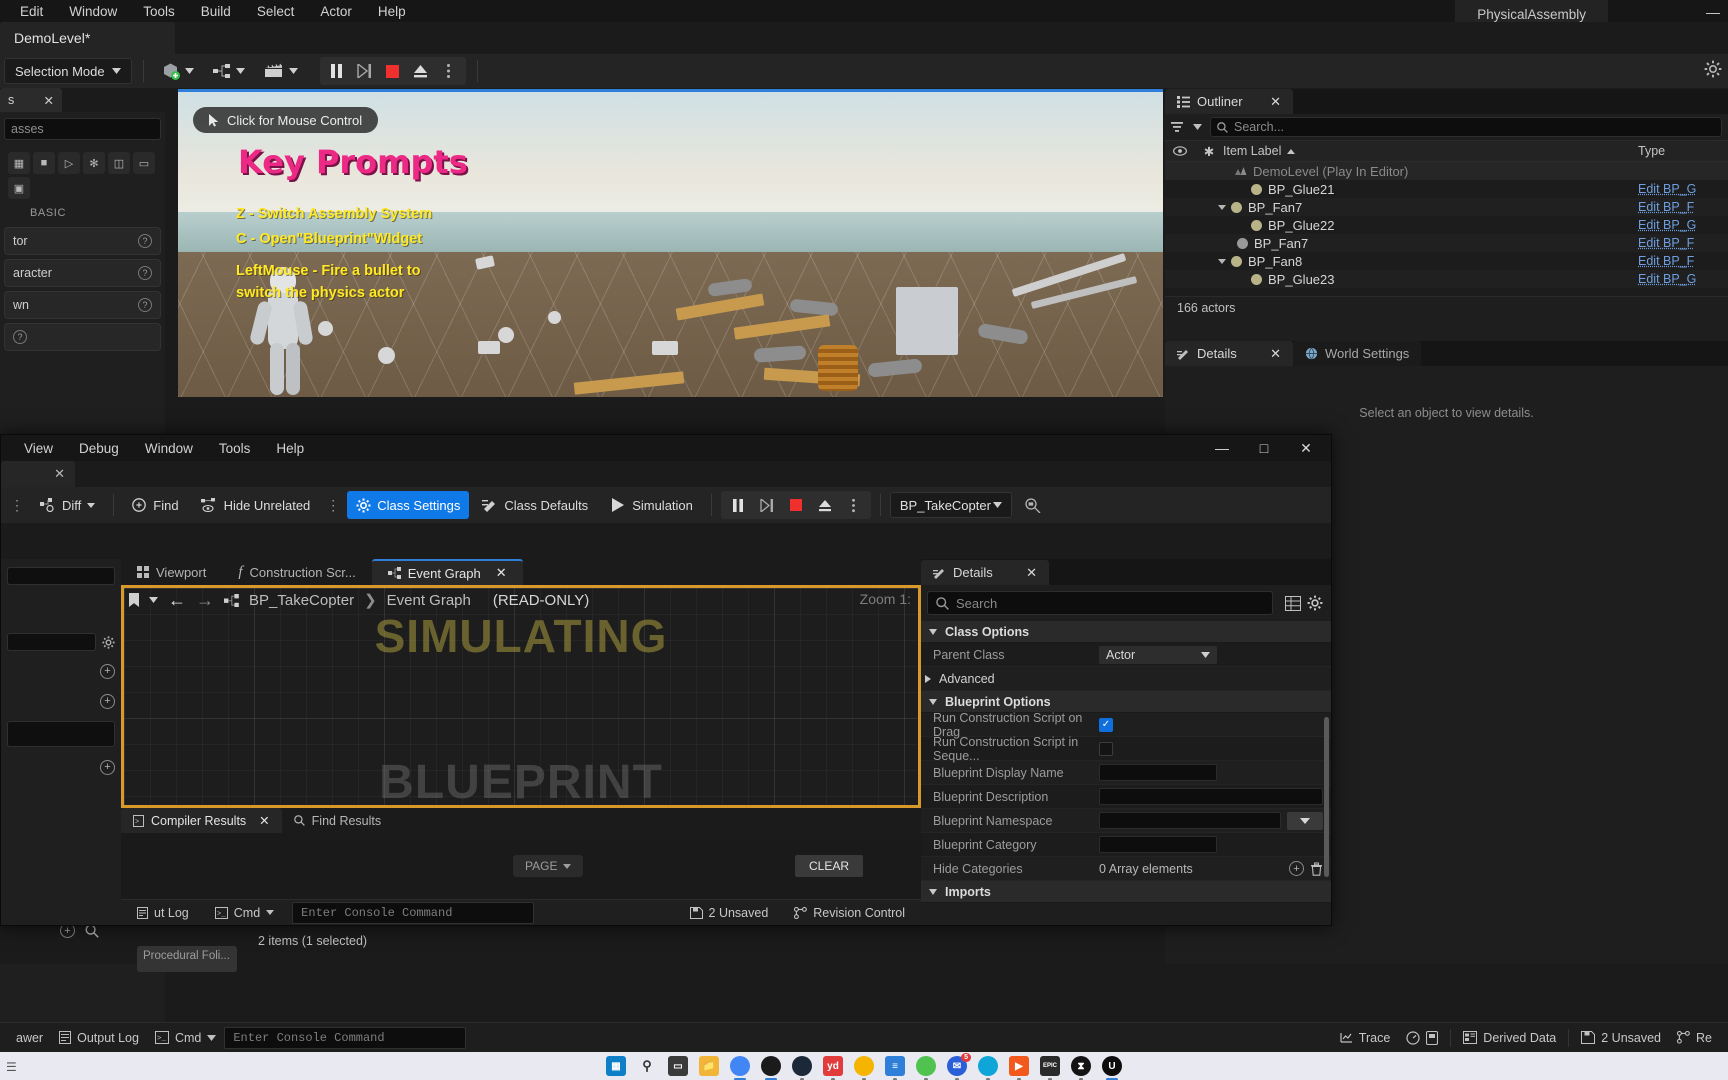  Describe the element at coordinates (1158, 654) in the screenshot. I see `parent-class-combo: Actor` at that location.